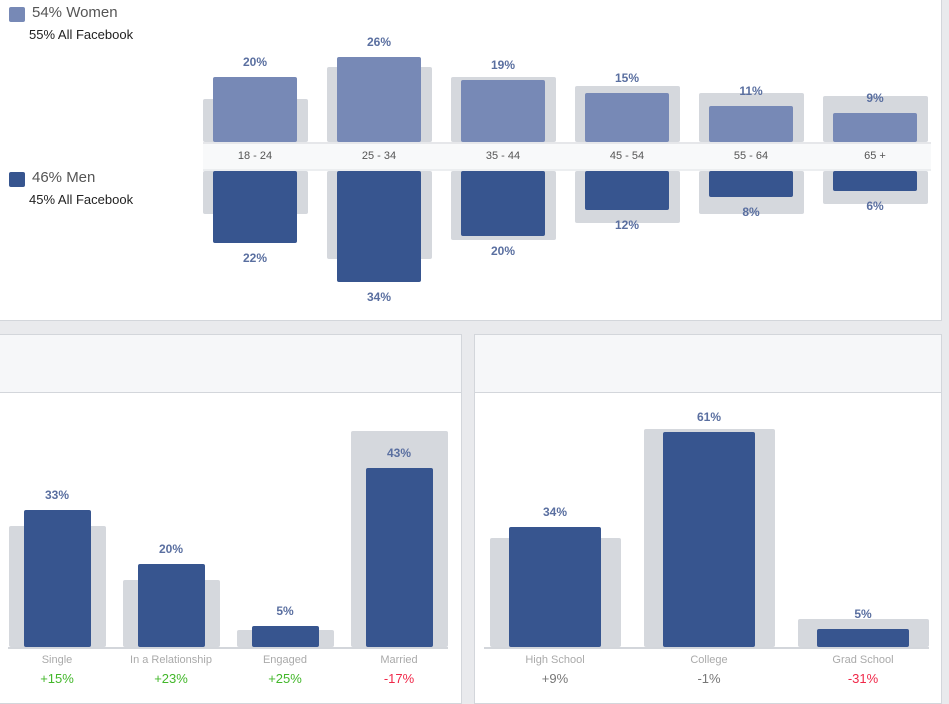 Image resolution: width=949 pixels, height=704 pixels. Describe the element at coordinates (709, 678) in the screenshot. I see `delta-label: -1%` at that location.